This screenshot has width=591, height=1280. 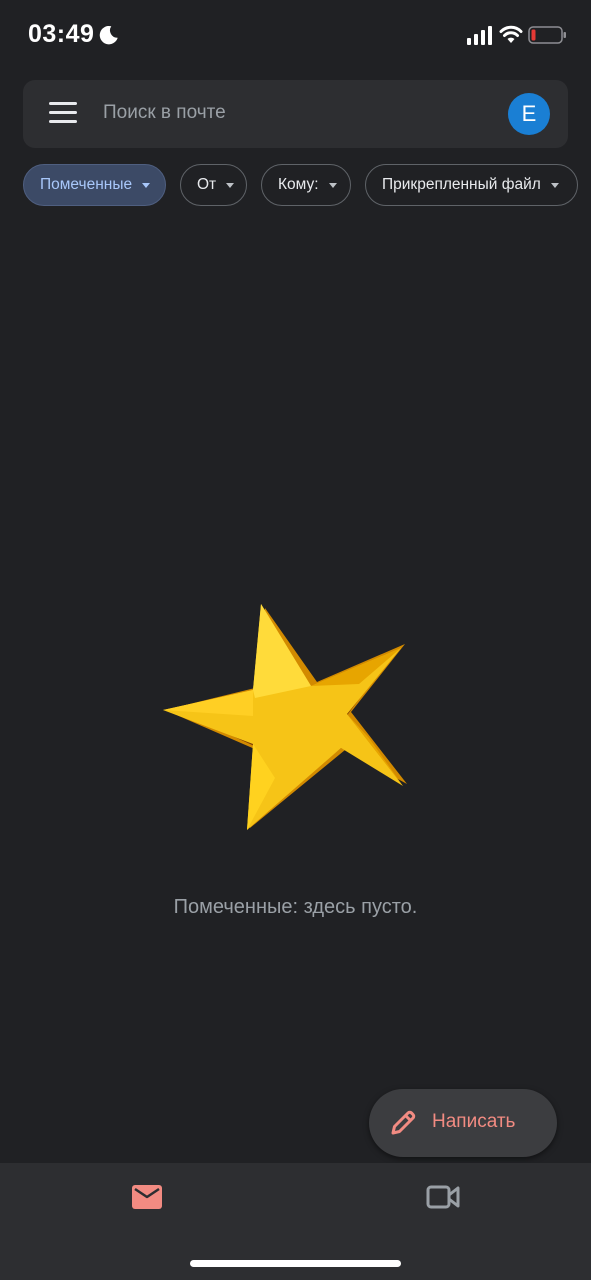 What do you see at coordinates (63, 114) in the screenshot?
I see `menu-icon` at bounding box center [63, 114].